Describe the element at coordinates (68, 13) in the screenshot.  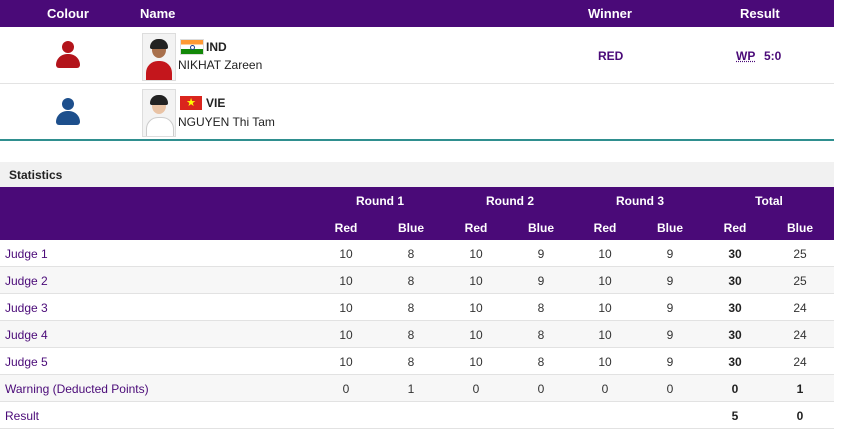
I see `colour-column-header: Colour` at that location.